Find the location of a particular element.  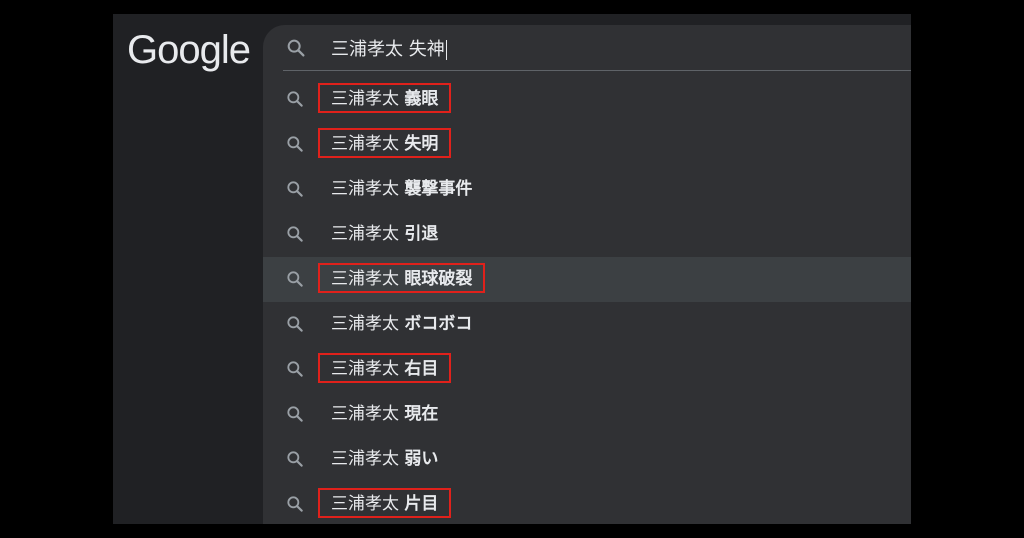

suggestion-text: 三浦孝太 現在 is located at coordinates (384, 414).